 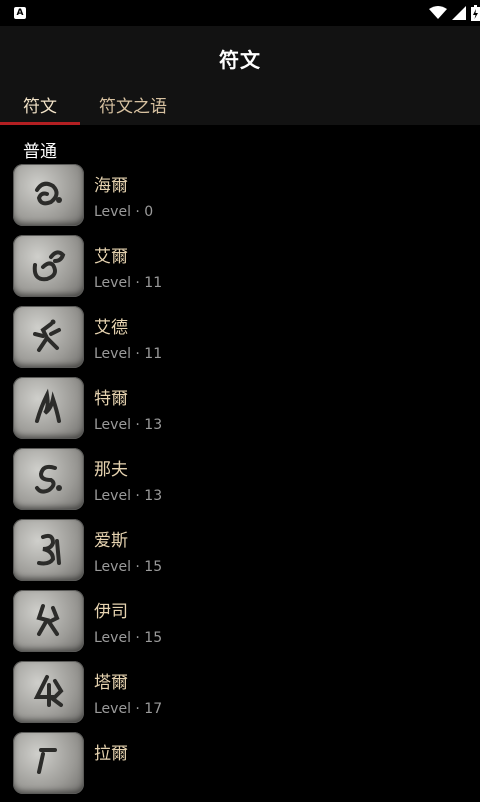 What do you see at coordinates (48, 692) in the screenshot?
I see `rune-ral-icon` at bounding box center [48, 692].